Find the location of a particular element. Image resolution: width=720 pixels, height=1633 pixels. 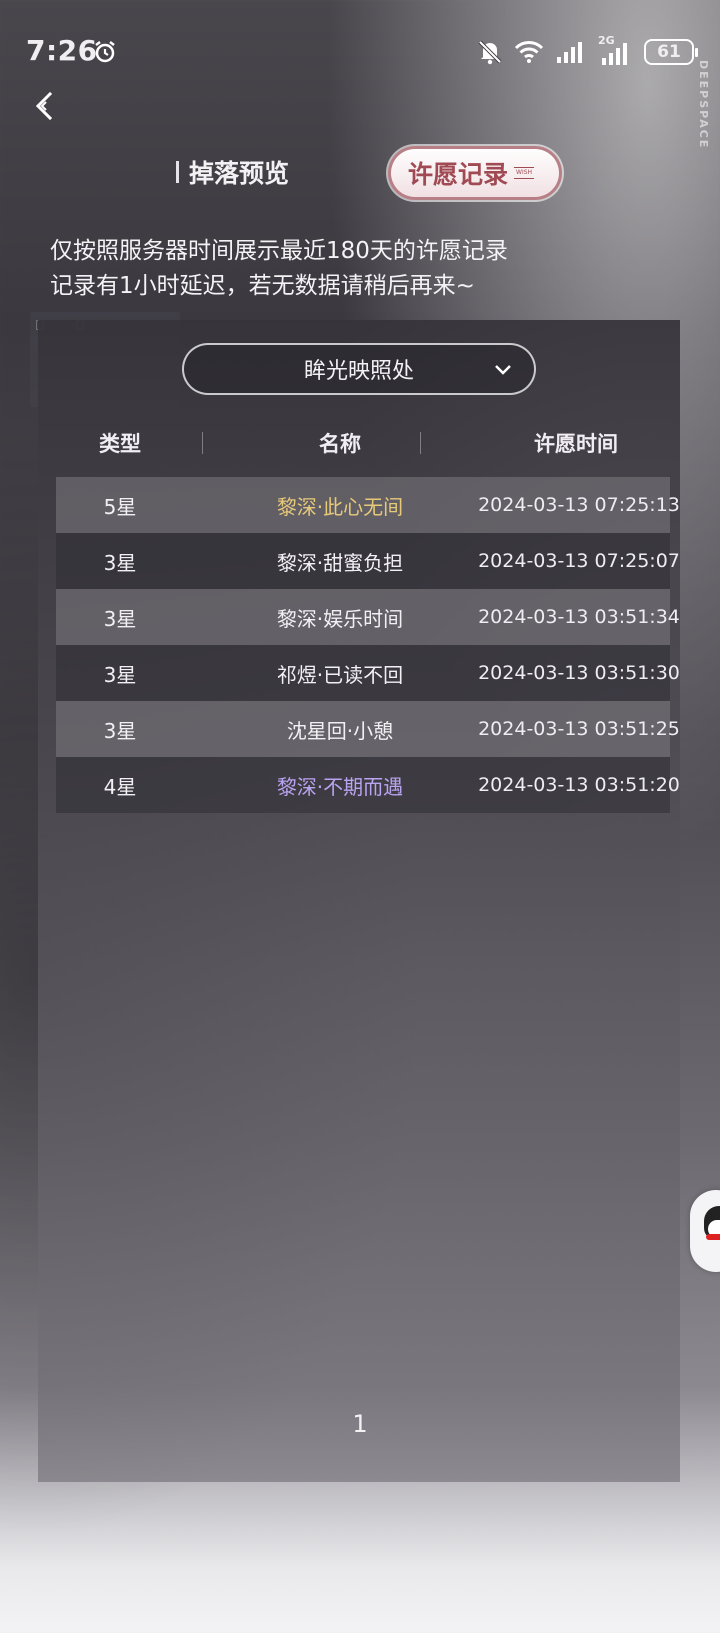

penguin-scarf is located at coordinates (713, 1237).